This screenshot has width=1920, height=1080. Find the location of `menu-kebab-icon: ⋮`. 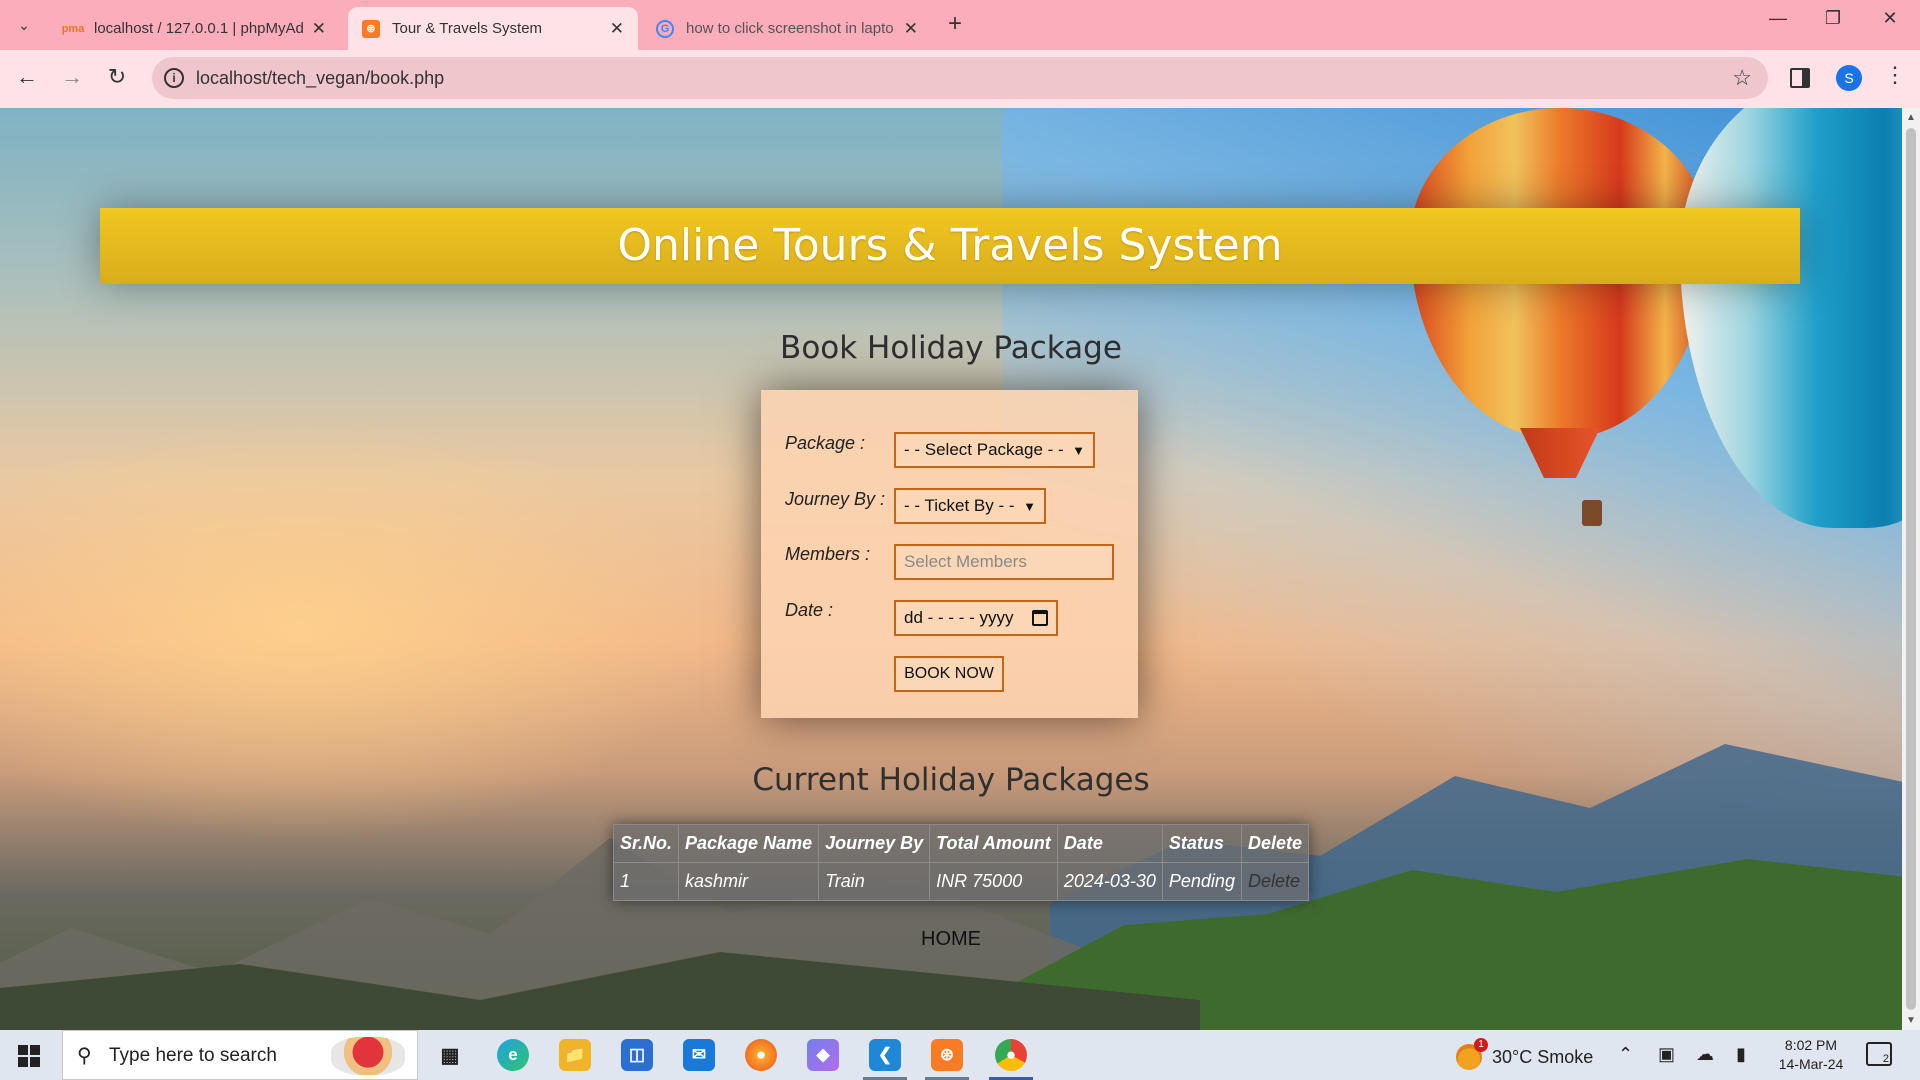

menu-kebab-icon: ⋮ is located at coordinates (1895, 75).